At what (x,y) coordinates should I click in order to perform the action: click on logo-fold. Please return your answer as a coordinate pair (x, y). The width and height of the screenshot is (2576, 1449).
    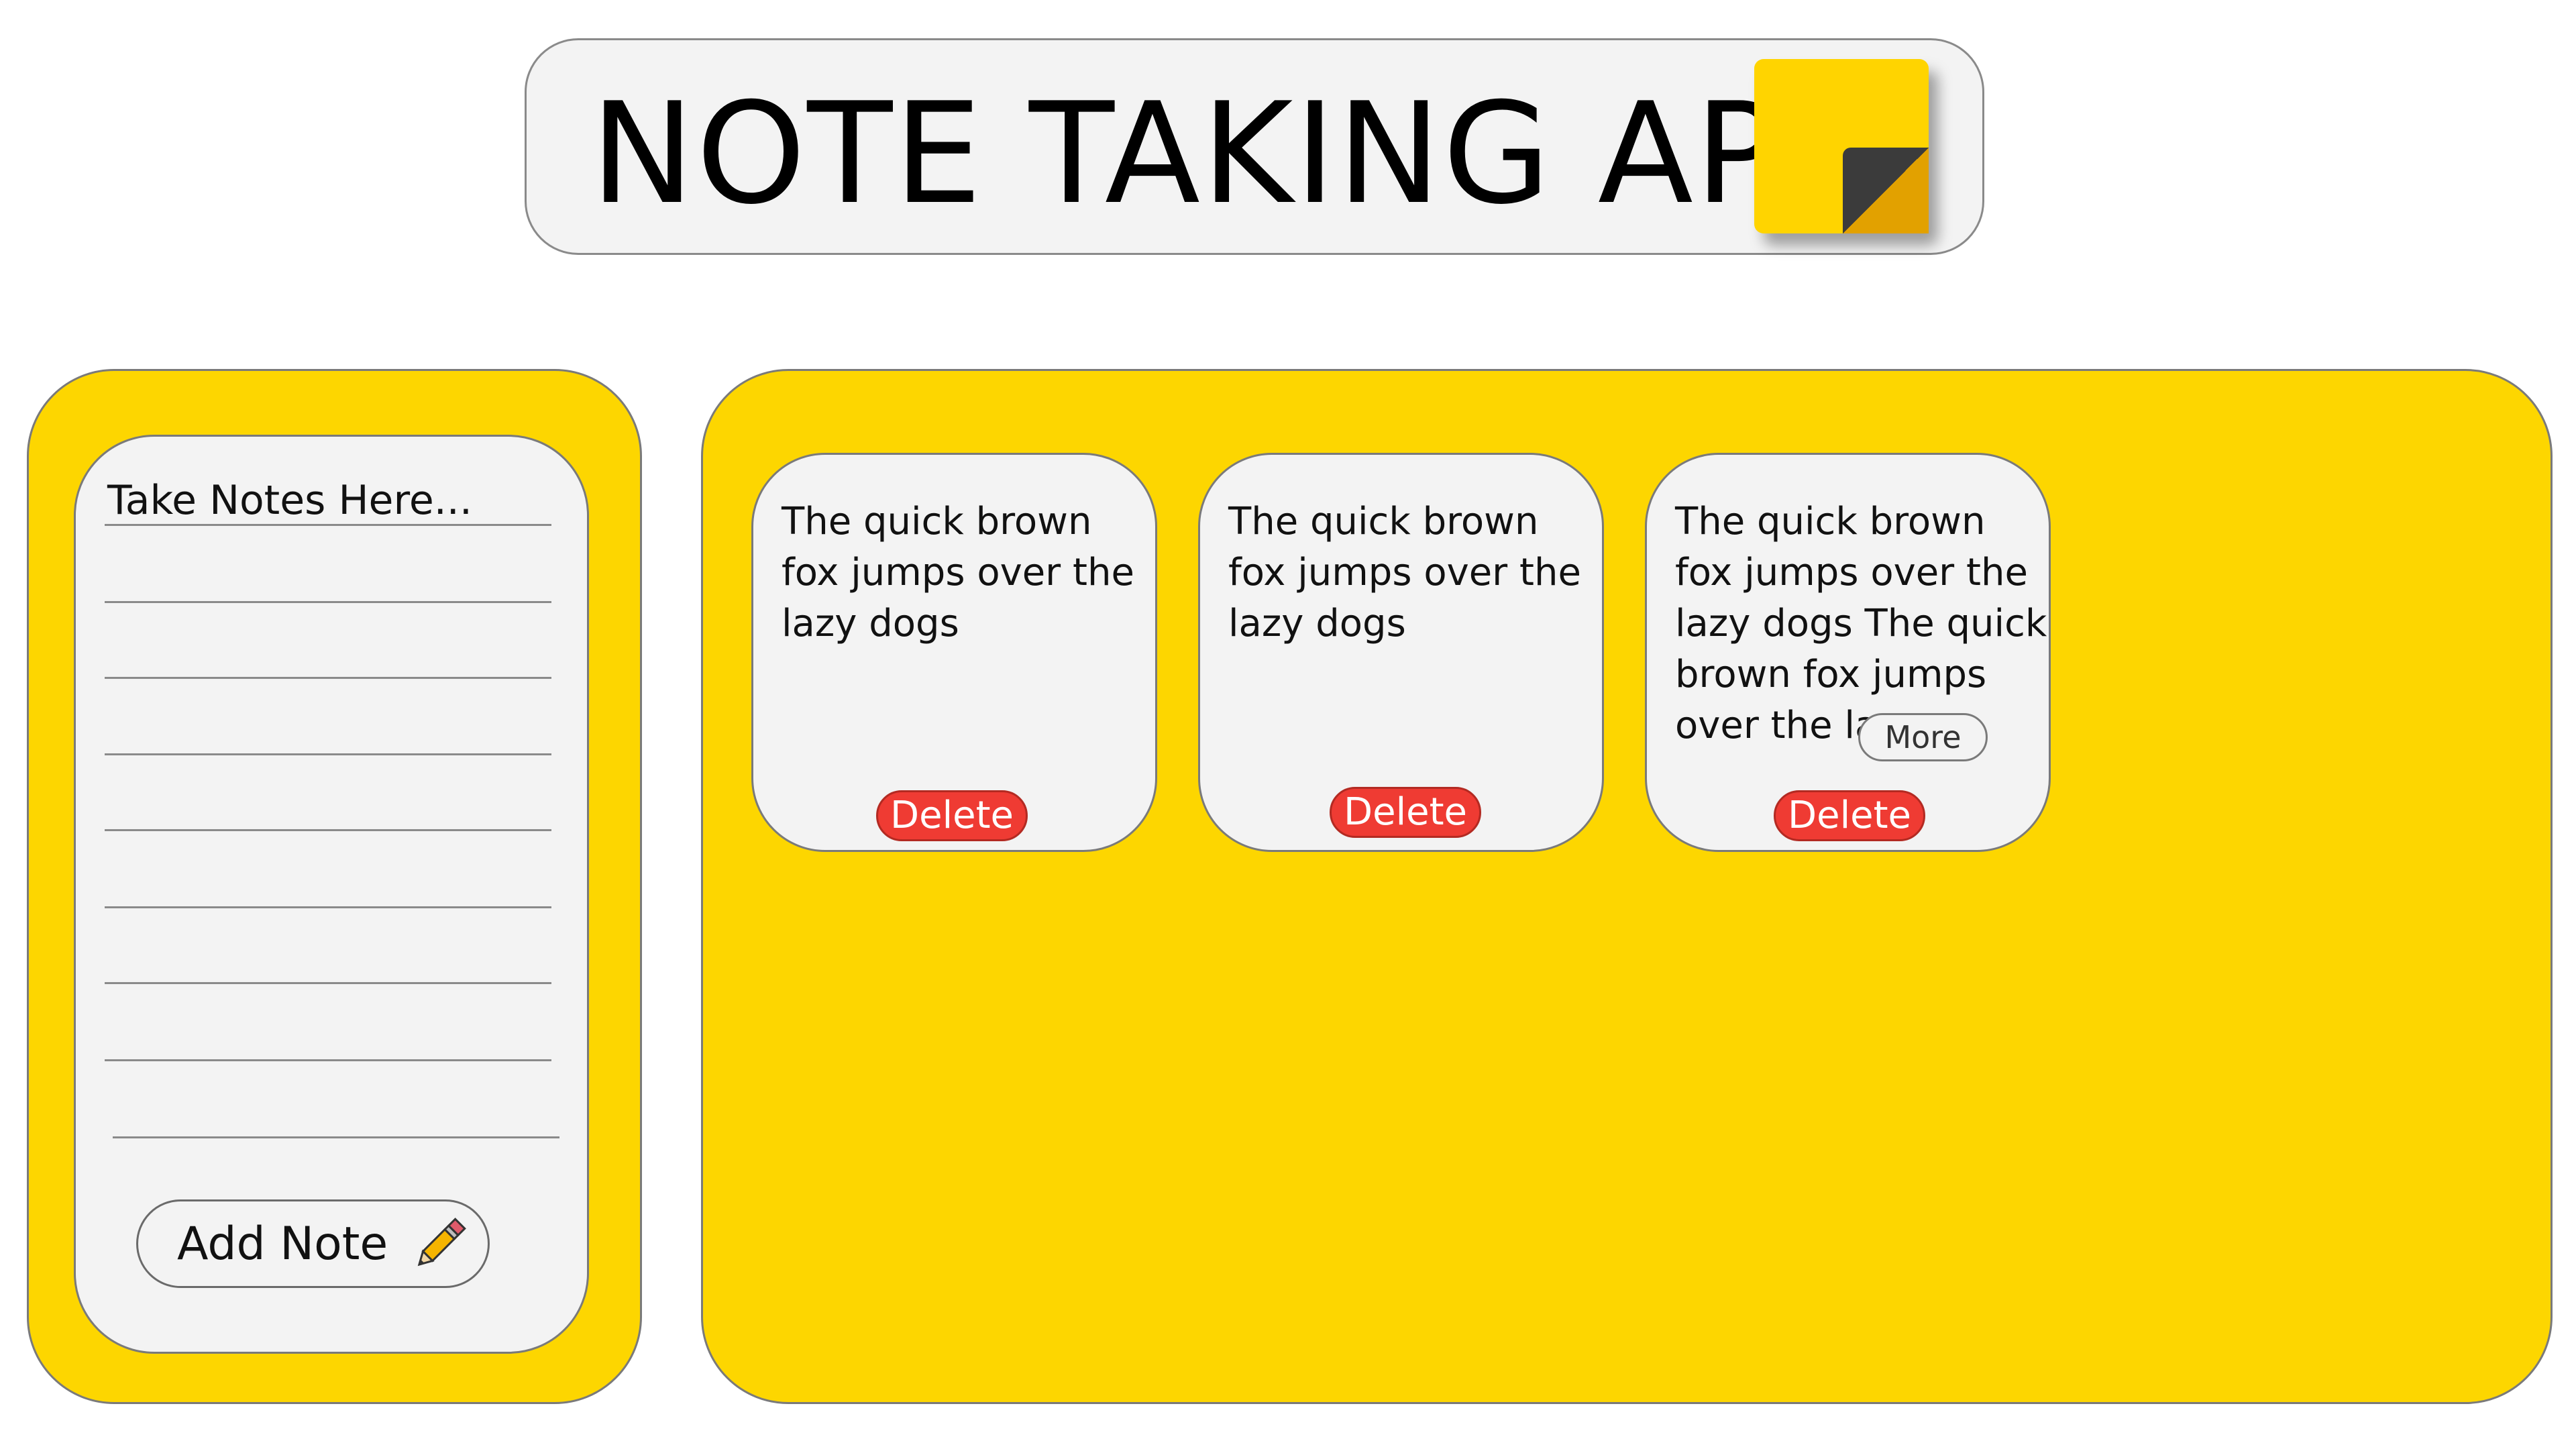
    Looking at the image, I should click on (1886, 190).